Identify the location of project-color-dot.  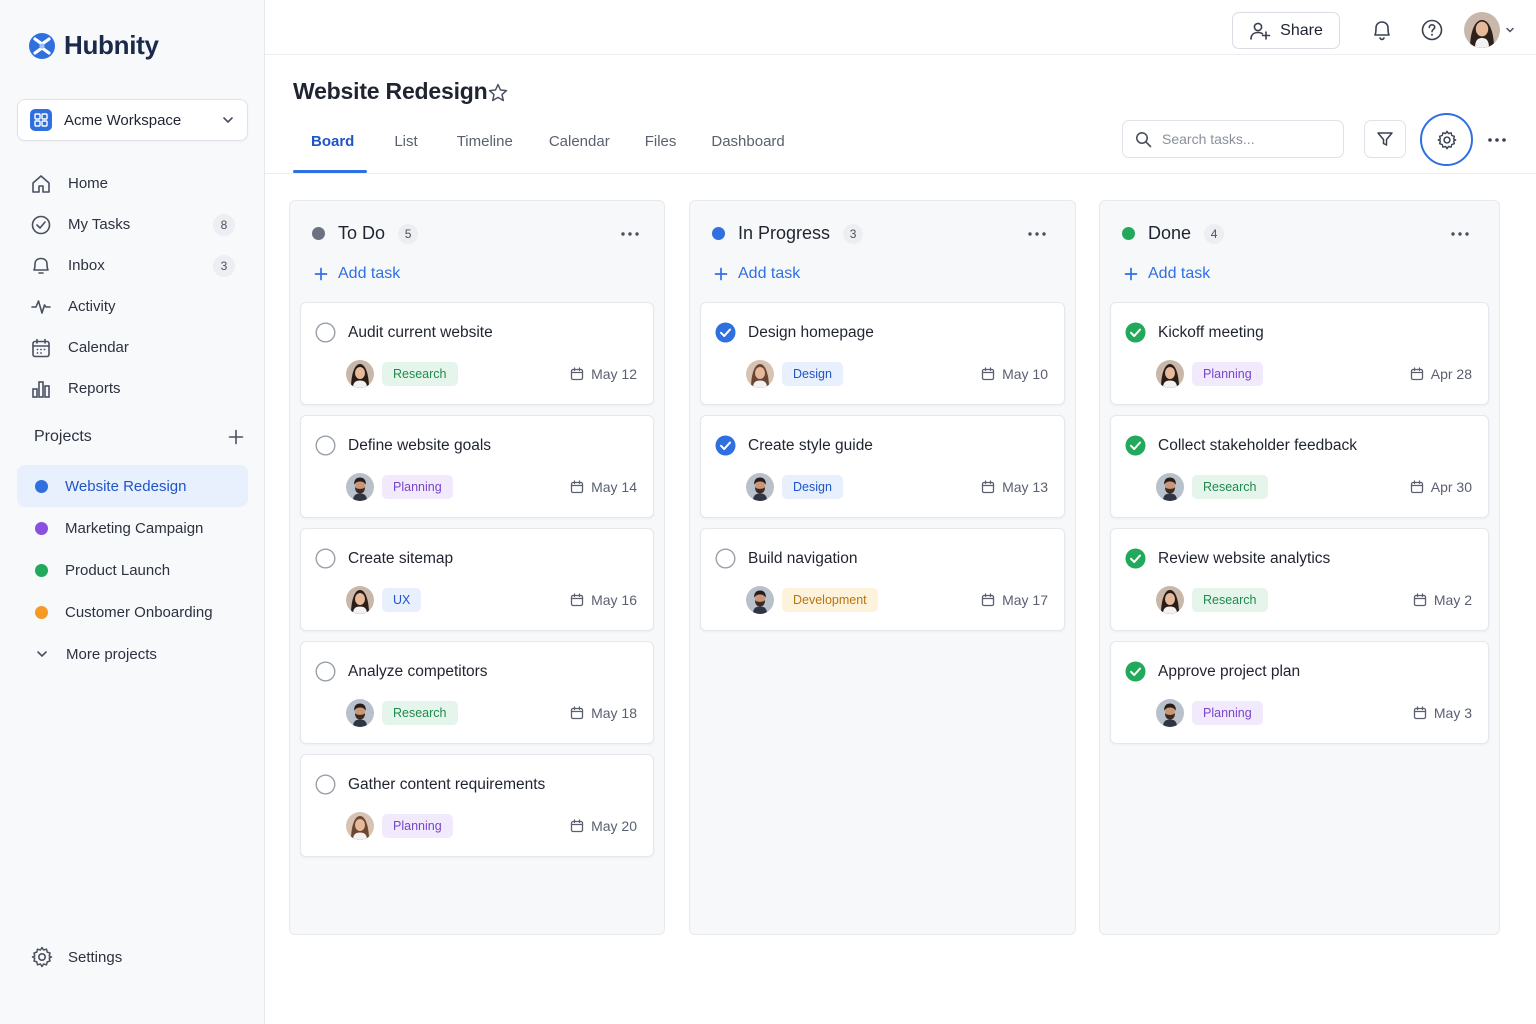
(41, 486).